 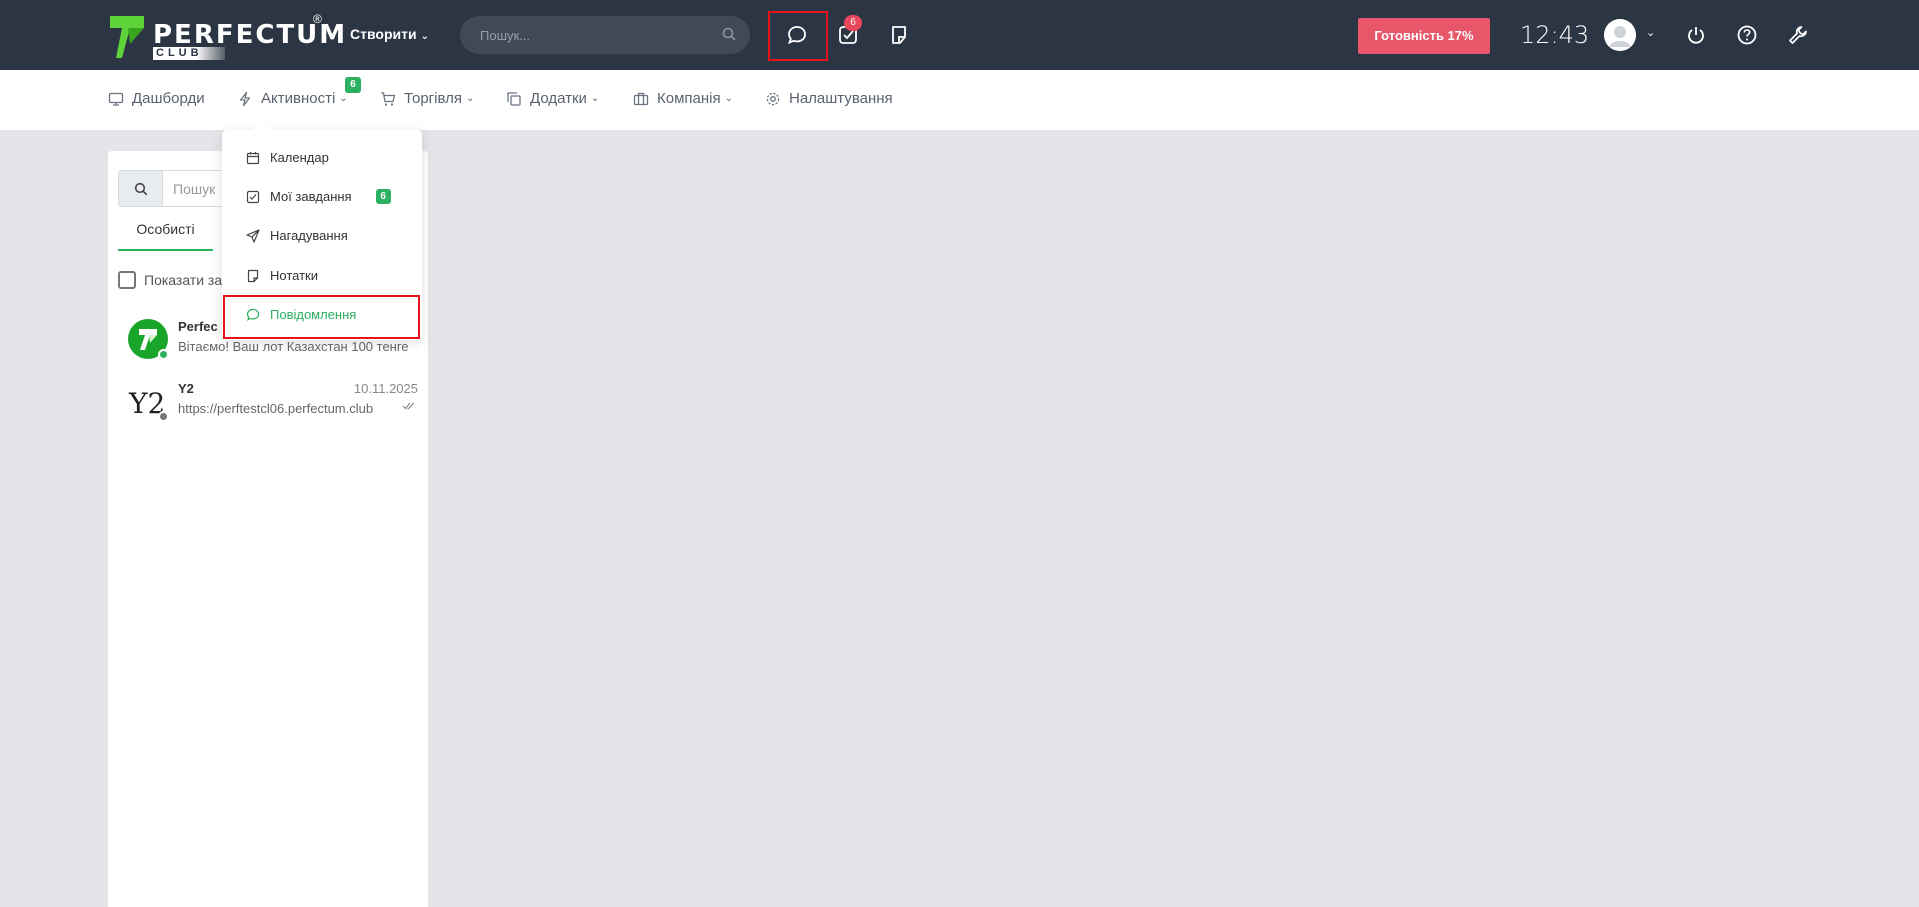 I want to click on activities-badge: 6, so click(x=353, y=85).